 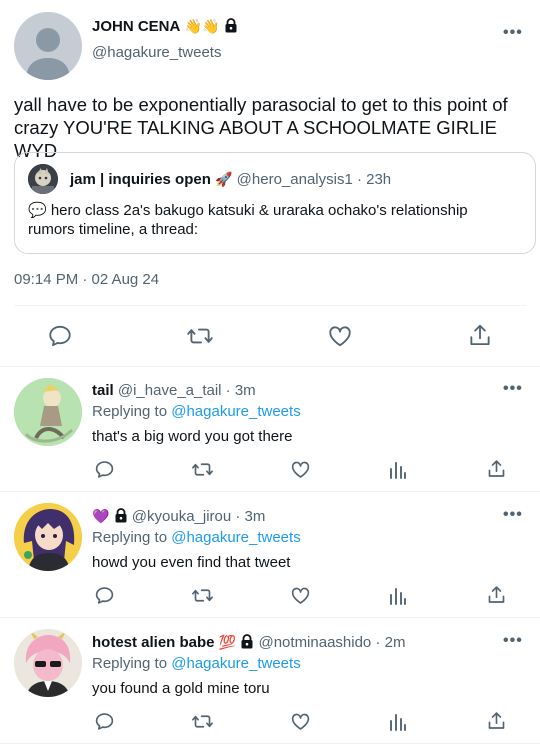 I want to click on reply-header: 💜 @kyouka_jirou · 3m, so click(x=178, y=516).